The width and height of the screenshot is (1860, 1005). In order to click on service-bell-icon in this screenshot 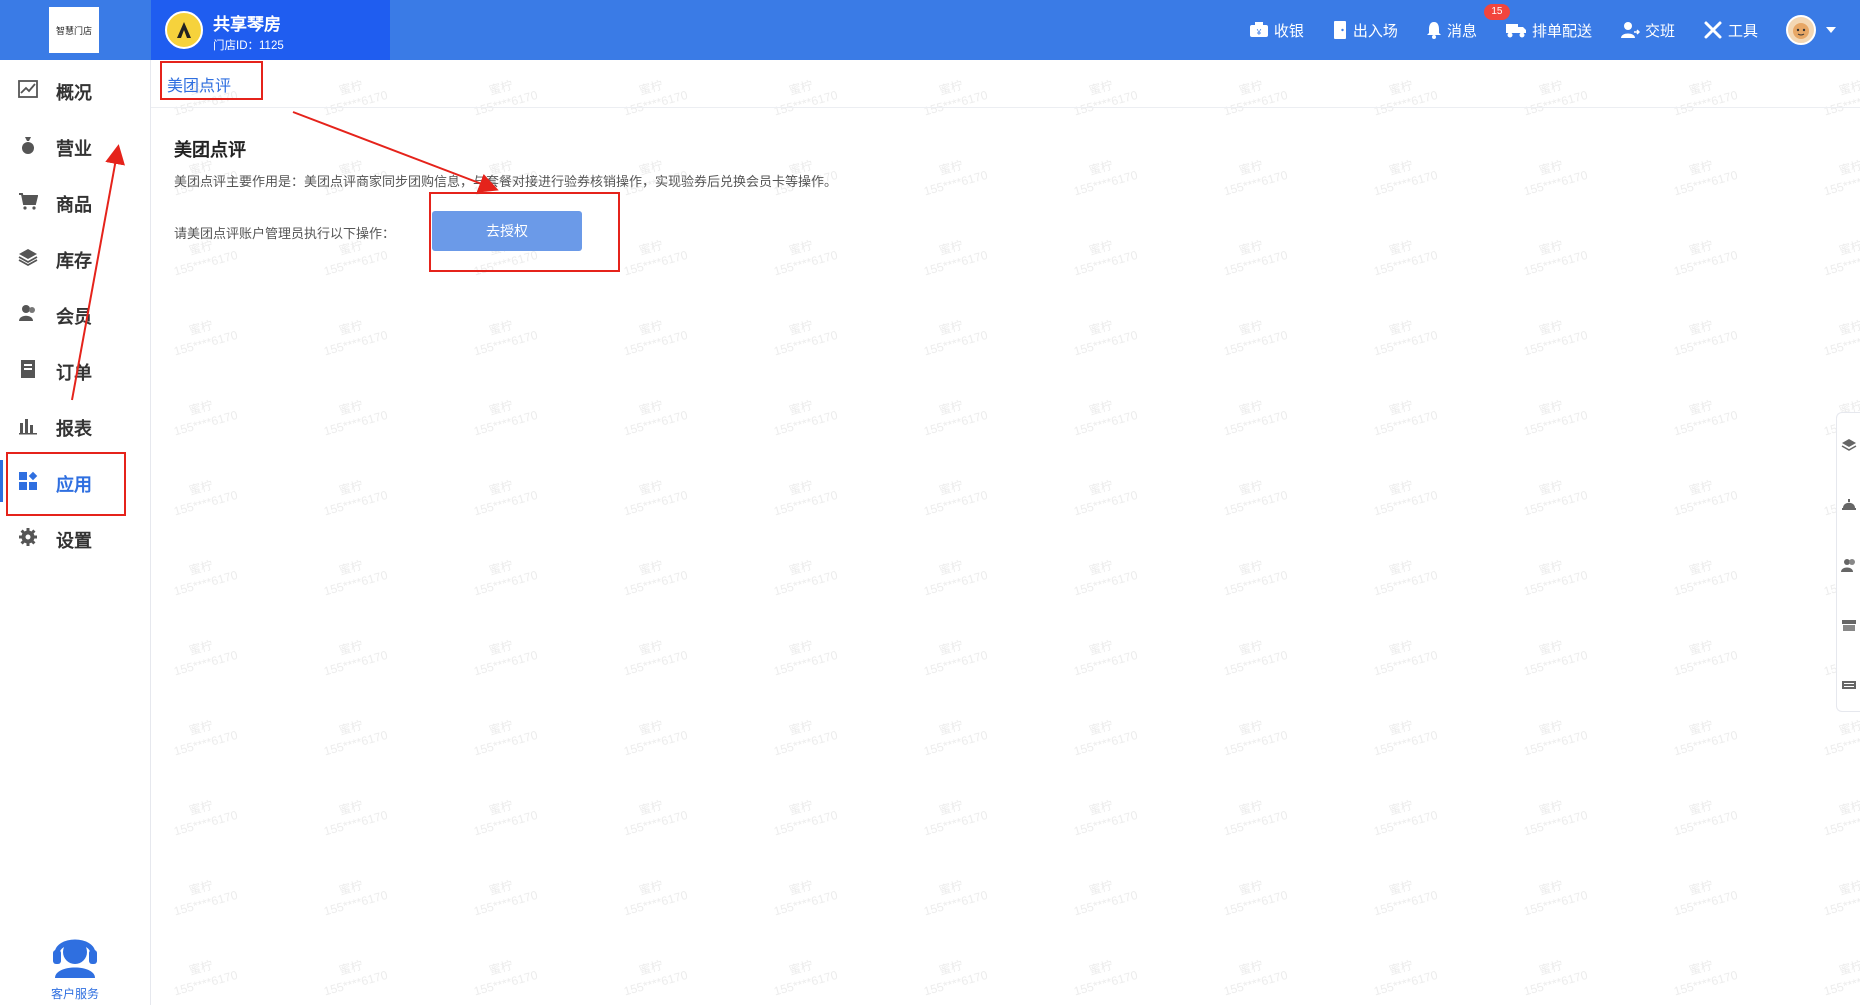, I will do `click(1849, 505)`.